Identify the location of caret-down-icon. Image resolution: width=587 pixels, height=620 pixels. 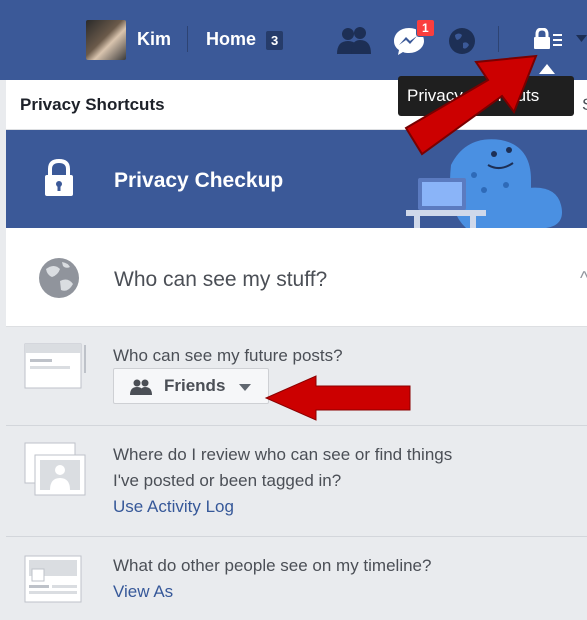
(245, 387).